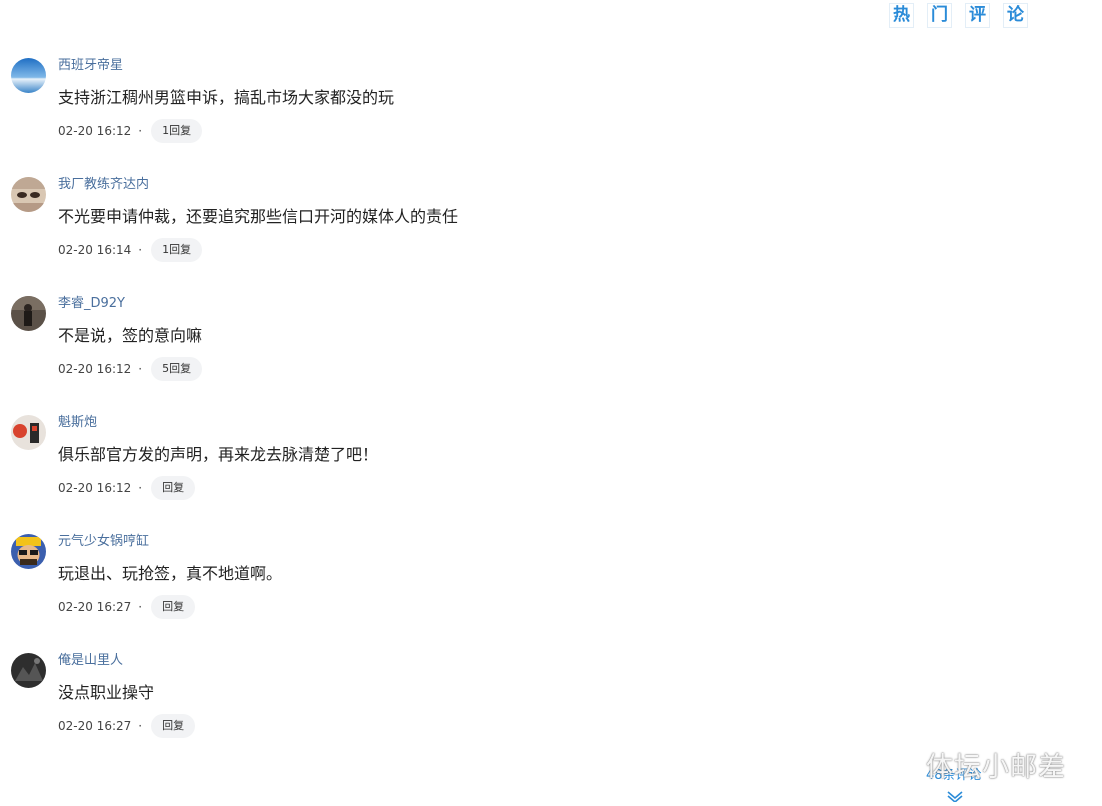 The height and width of the screenshot is (806, 1102). What do you see at coordinates (958, 15) in the screenshot?
I see `hot-comments-title: 热 门 评 论` at bounding box center [958, 15].